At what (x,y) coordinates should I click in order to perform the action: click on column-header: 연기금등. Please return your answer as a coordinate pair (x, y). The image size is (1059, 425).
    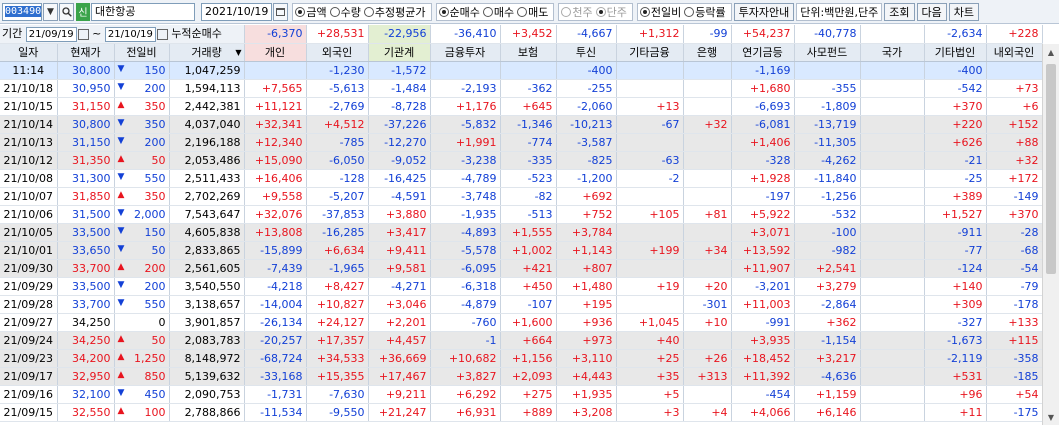
    Looking at the image, I should click on (763, 52).